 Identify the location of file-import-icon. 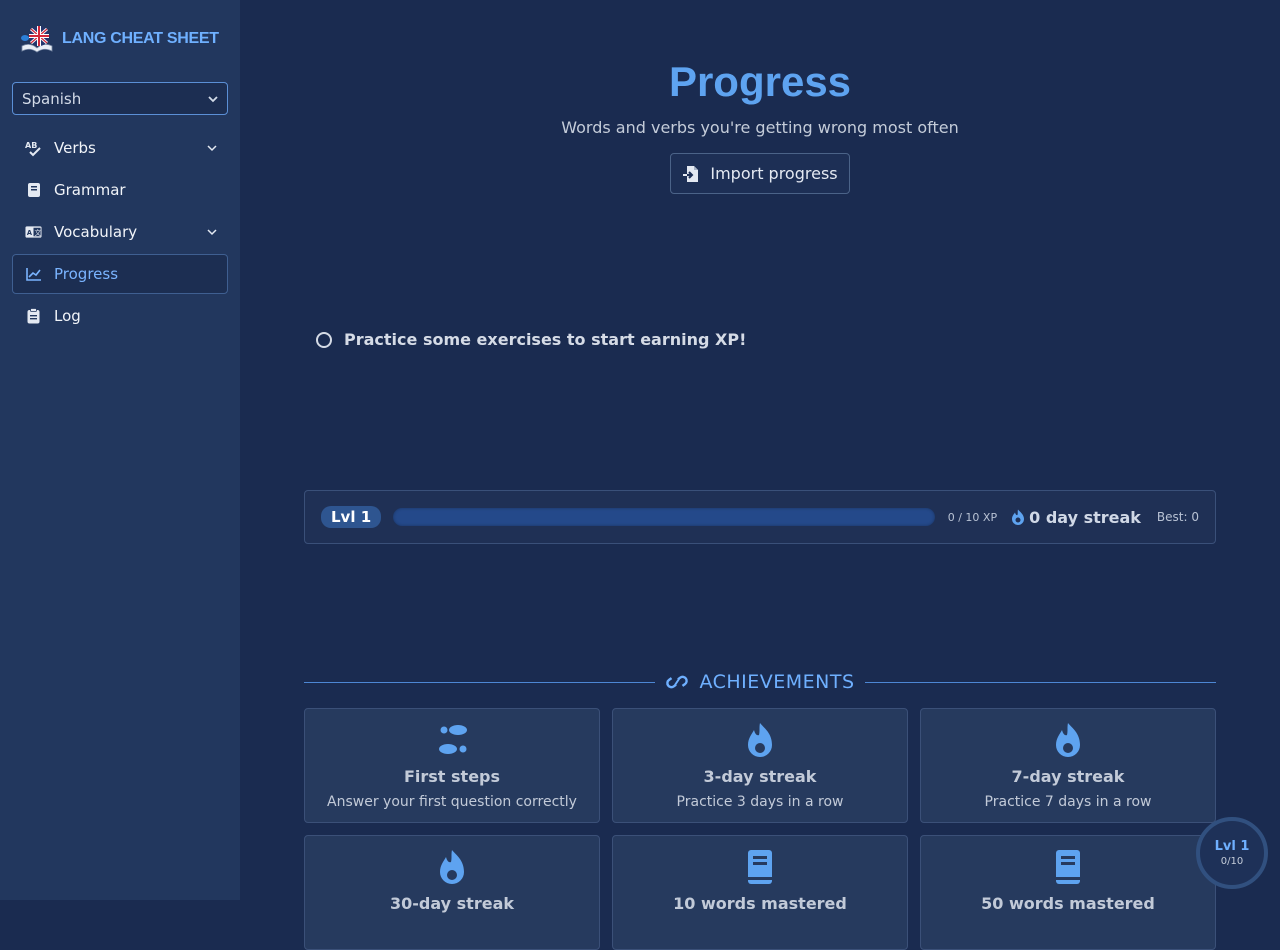
(691, 173).